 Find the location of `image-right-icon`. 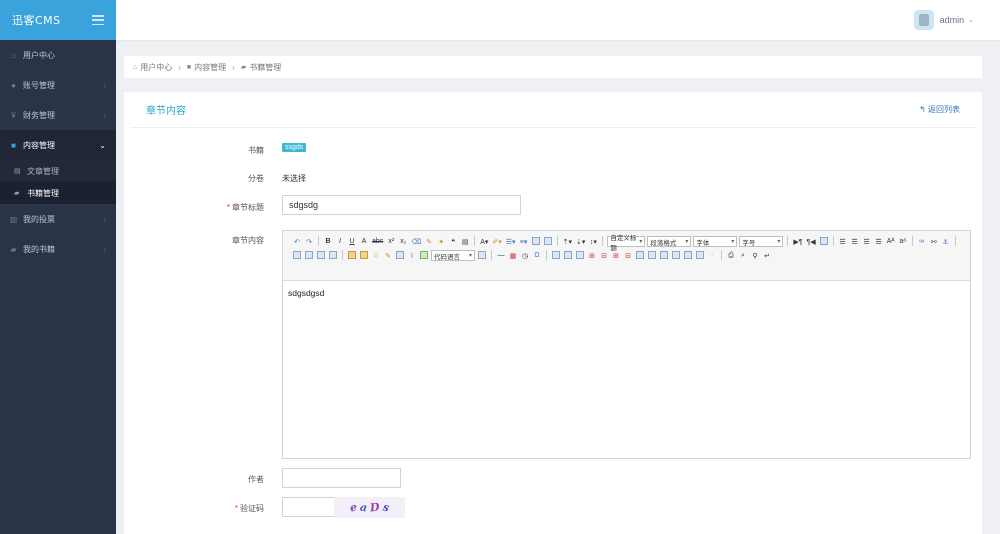

image-right-icon is located at coordinates (321, 255).